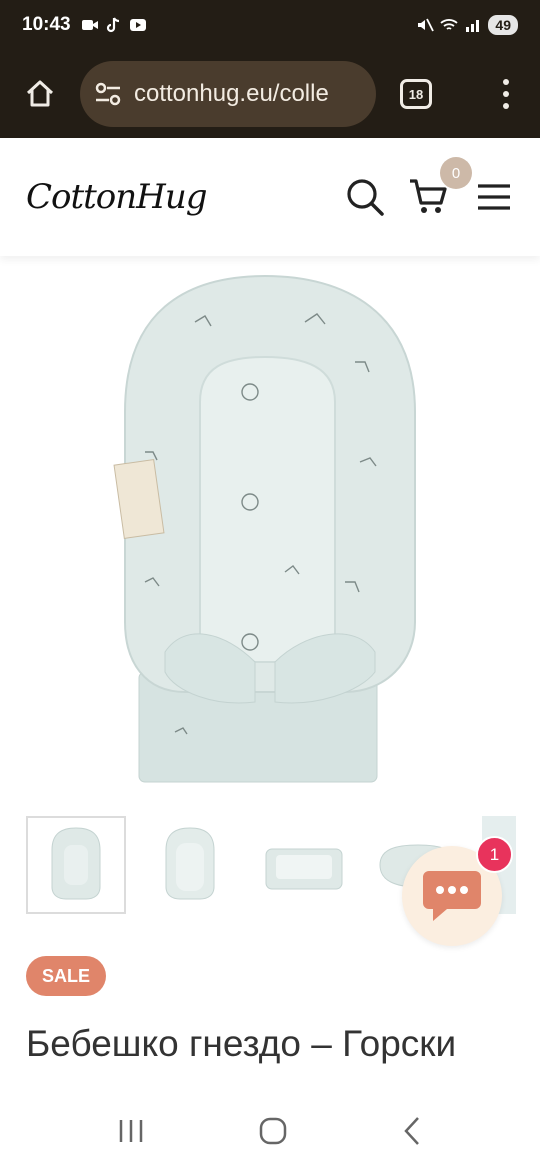 This screenshot has width=540, height=1170. Describe the element at coordinates (449, 24) in the screenshot. I see `wifi-icon` at that location.